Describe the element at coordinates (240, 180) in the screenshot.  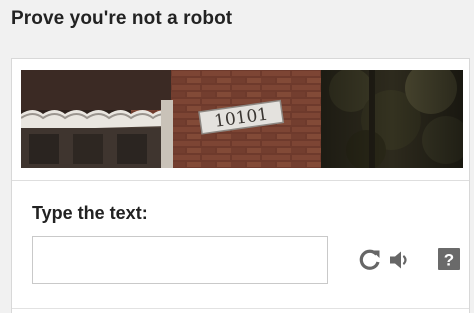
I see `divider` at that location.